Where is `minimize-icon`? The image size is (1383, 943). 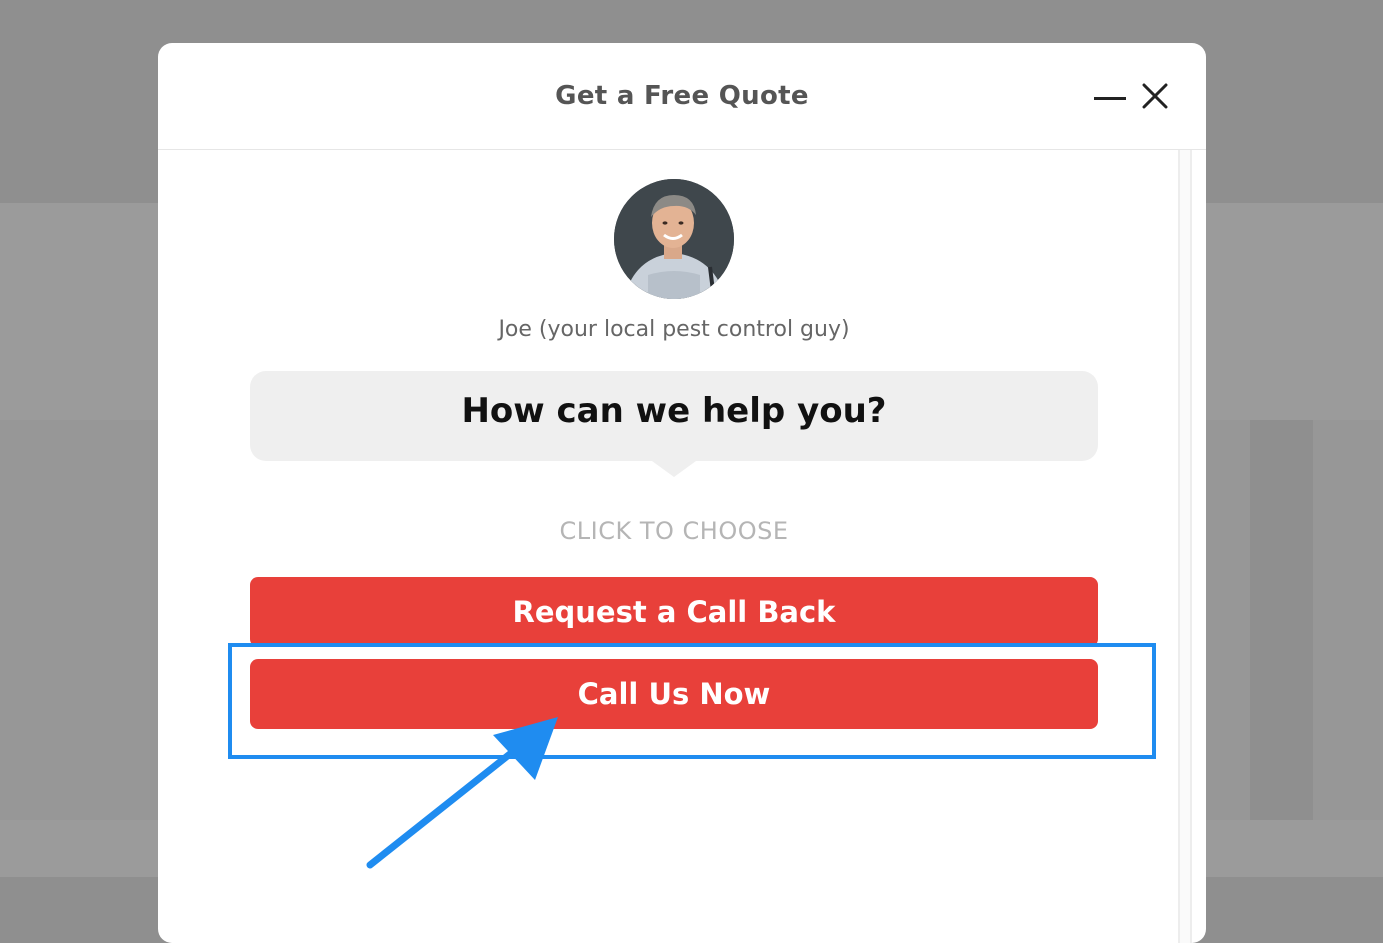
minimize-icon is located at coordinates (1110, 98).